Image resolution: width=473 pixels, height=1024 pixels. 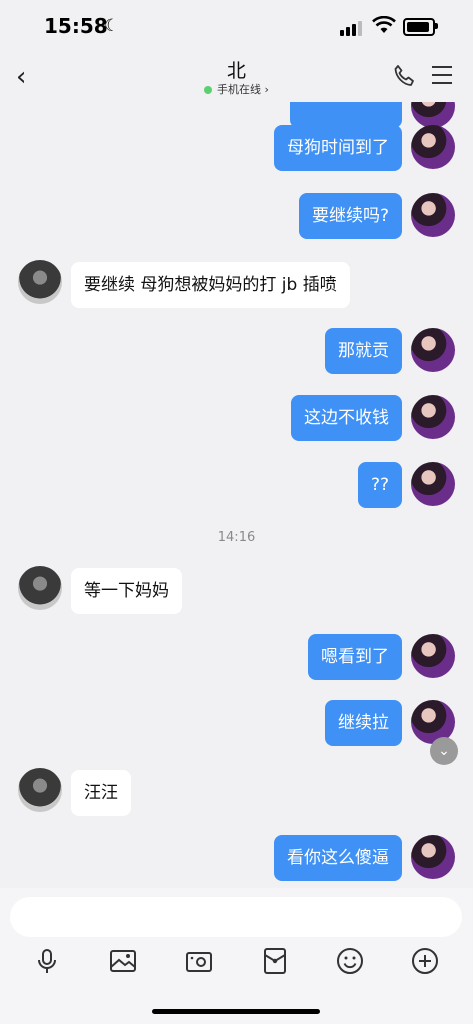 I want to click on message-out: 要继续吗?, so click(x=350, y=216).